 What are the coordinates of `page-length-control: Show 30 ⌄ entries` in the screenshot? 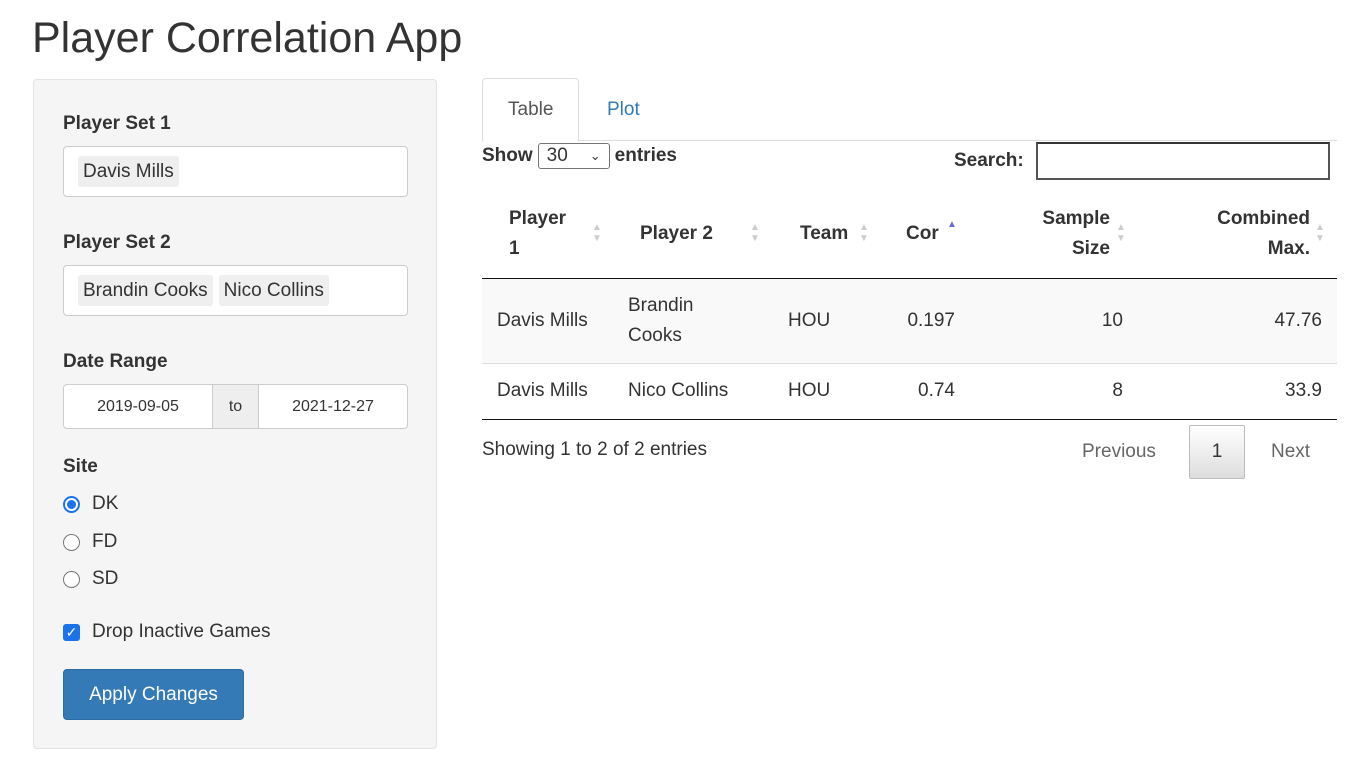 It's located at (579, 156).